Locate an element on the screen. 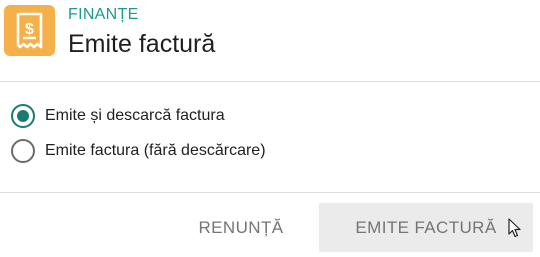  option-issue-and-download: Emite și descarcă factura is located at coordinates (117, 116).